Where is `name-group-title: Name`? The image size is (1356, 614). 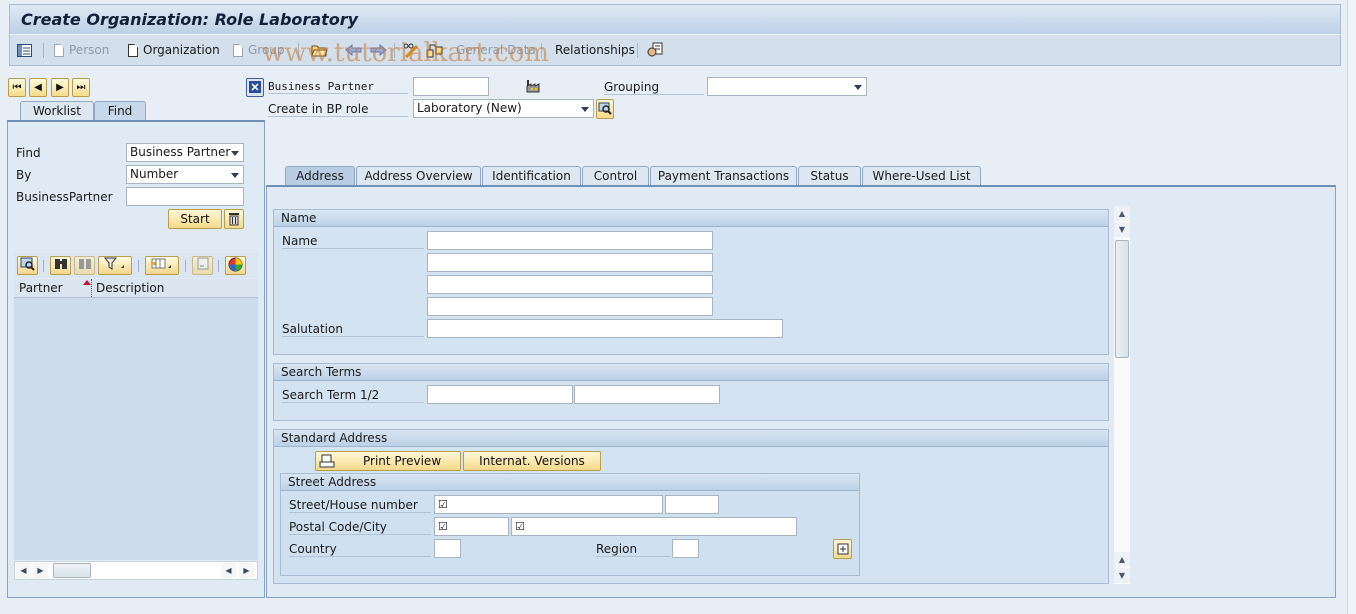 name-group-title: Name is located at coordinates (691, 218).